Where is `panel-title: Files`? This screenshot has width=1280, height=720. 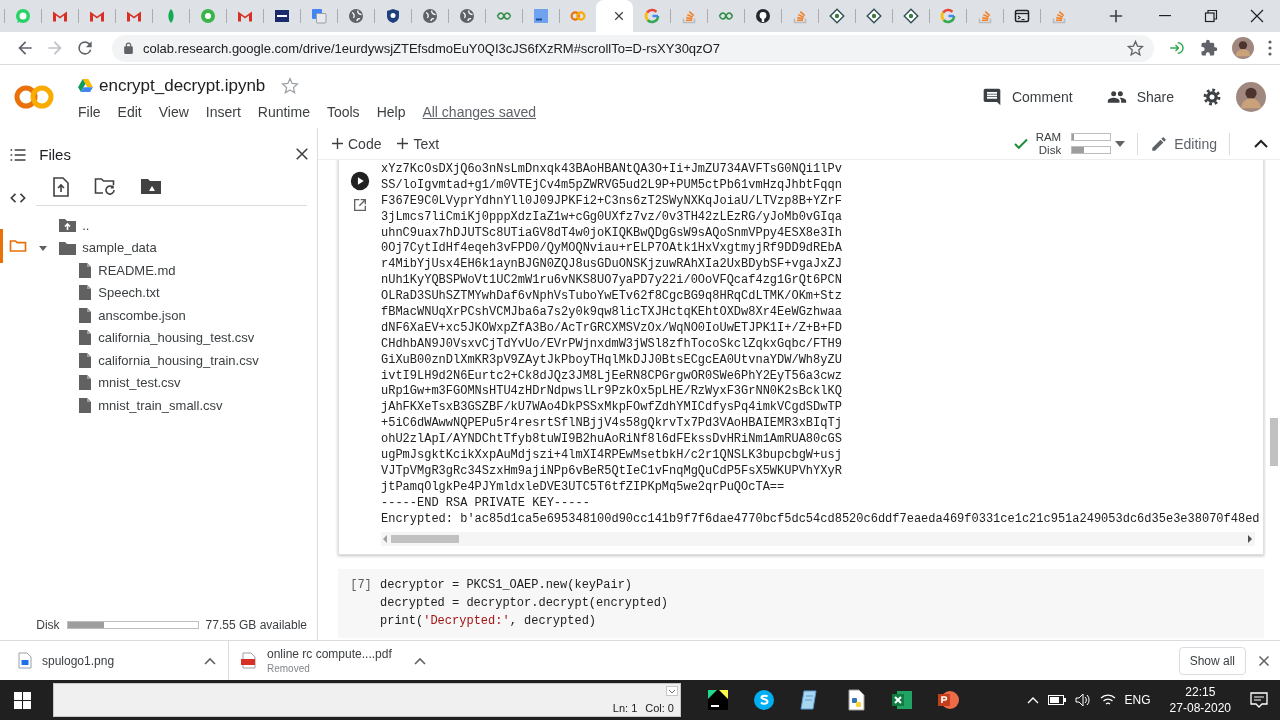 panel-title: Files is located at coordinates (55, 154).